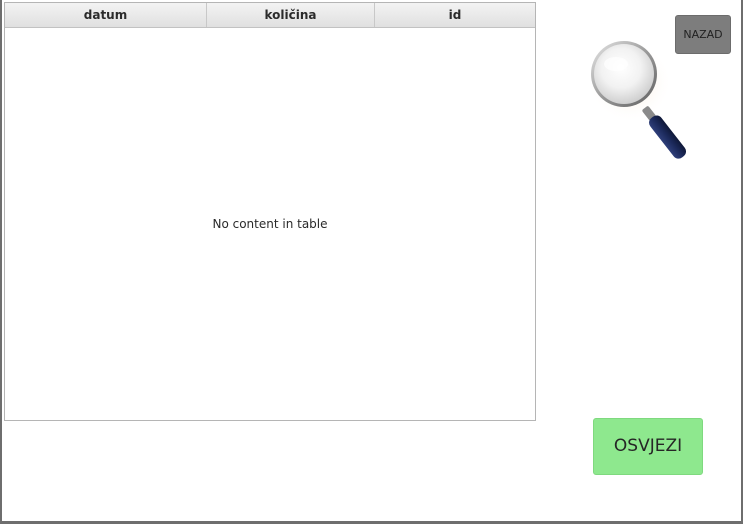 This screenshot has height=524, width=743. Describe the element at coordinates (291, 15) in the screenshot. I see `column-header-kolicina: količina` at that location.